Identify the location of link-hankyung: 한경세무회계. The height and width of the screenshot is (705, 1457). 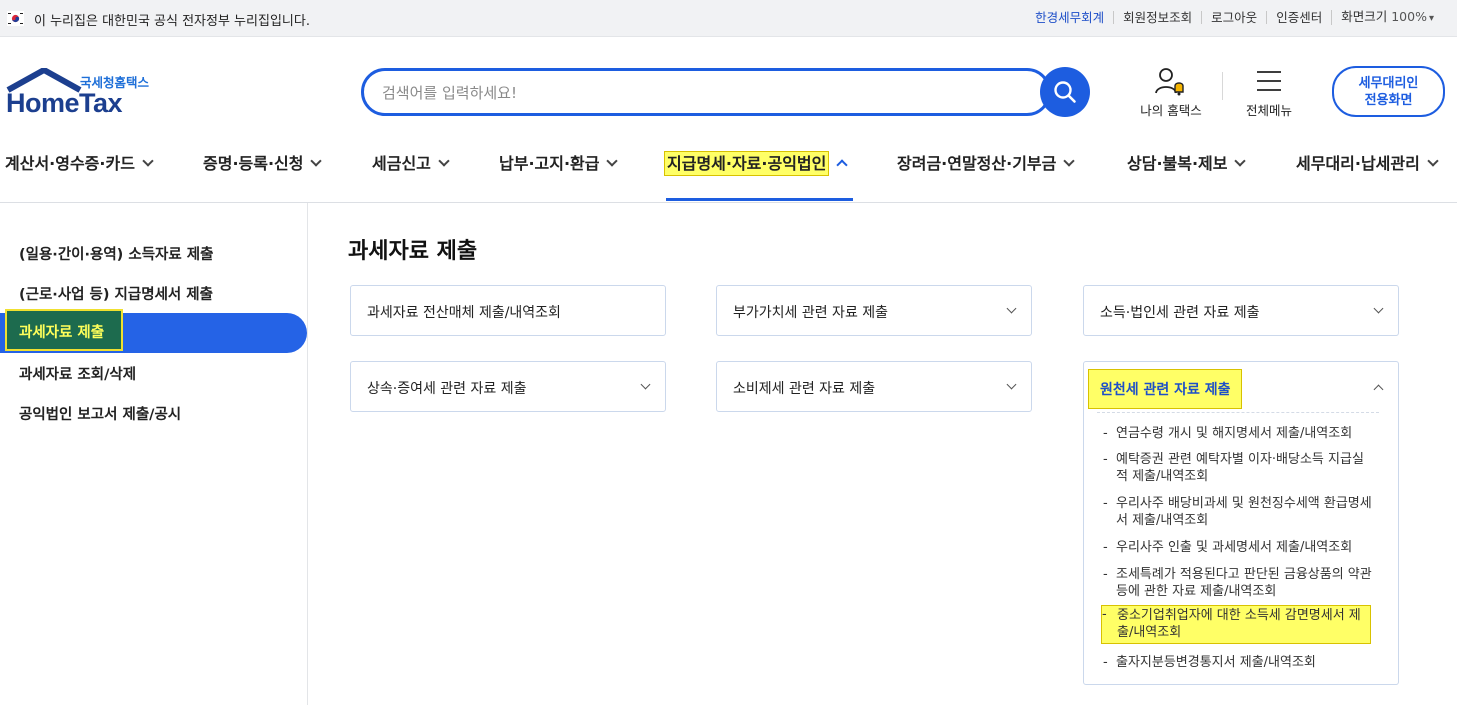
(1069, 17).